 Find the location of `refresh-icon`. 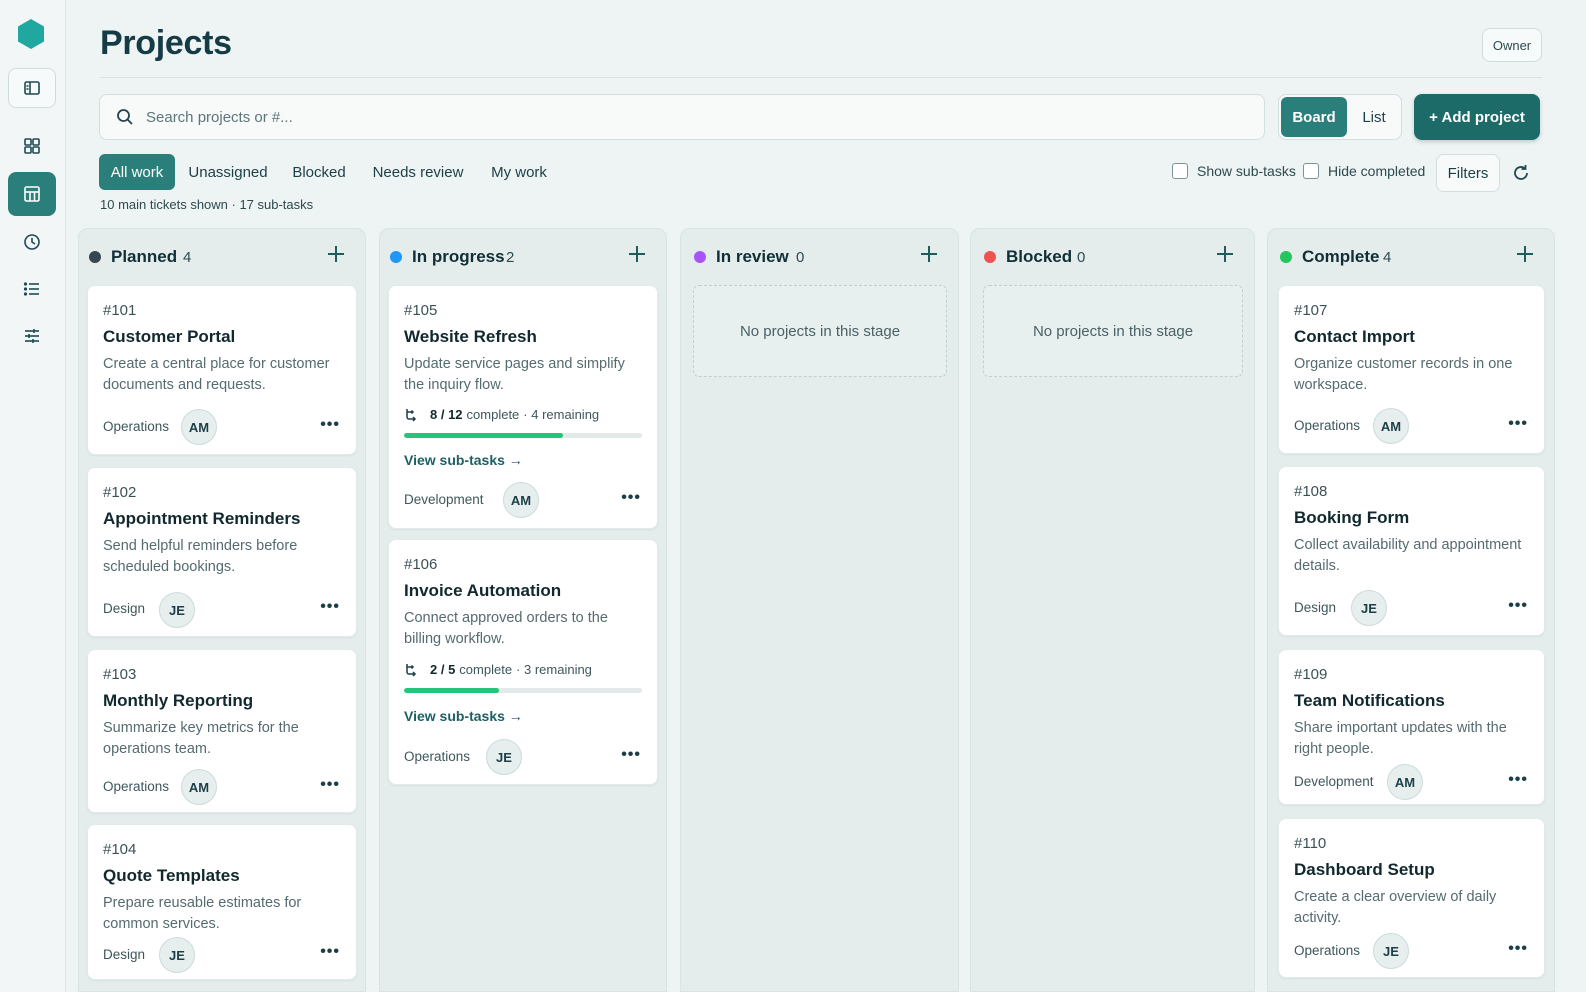

refresh-icon is located at coordinates (1521, 173).